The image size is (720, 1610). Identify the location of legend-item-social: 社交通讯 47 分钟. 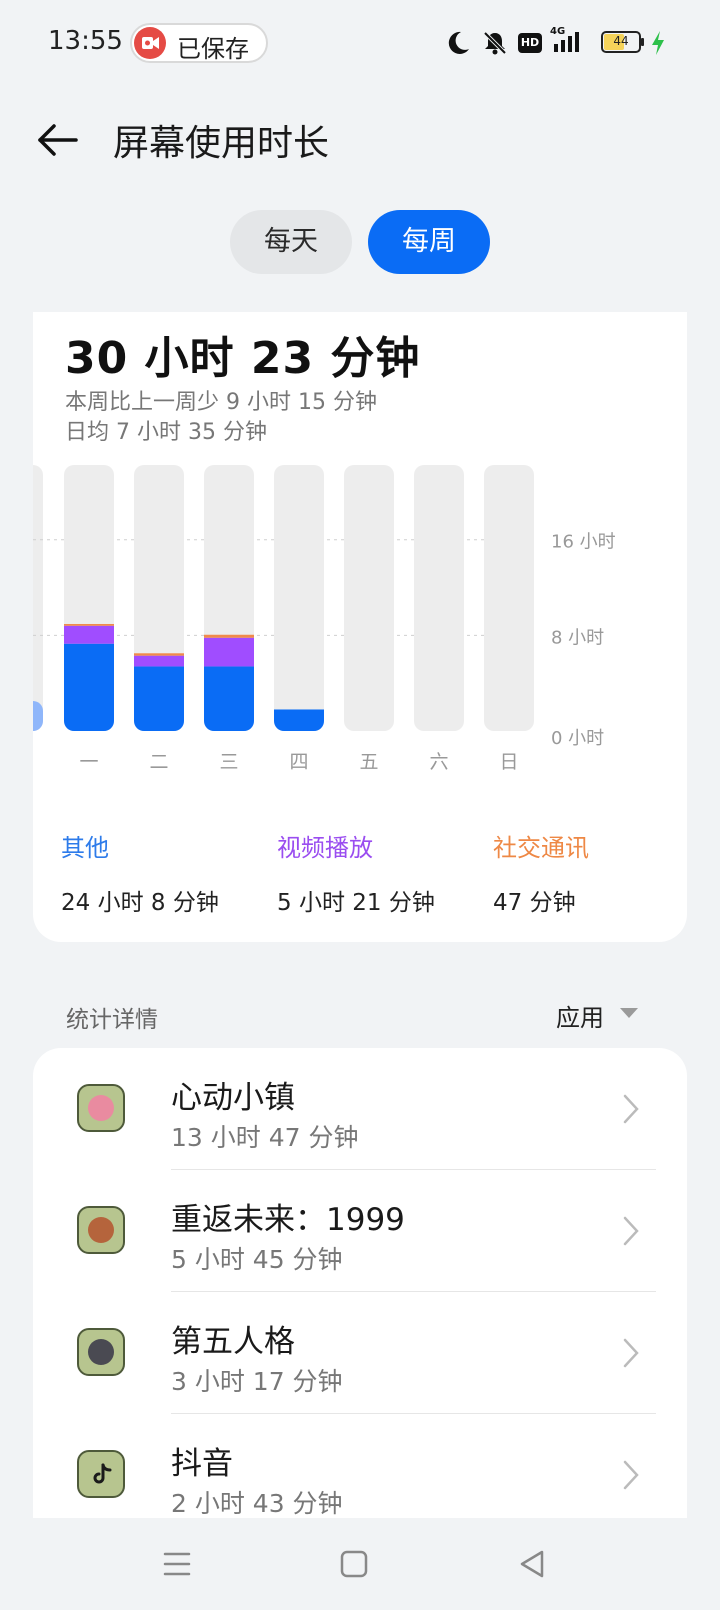
(593, 872).